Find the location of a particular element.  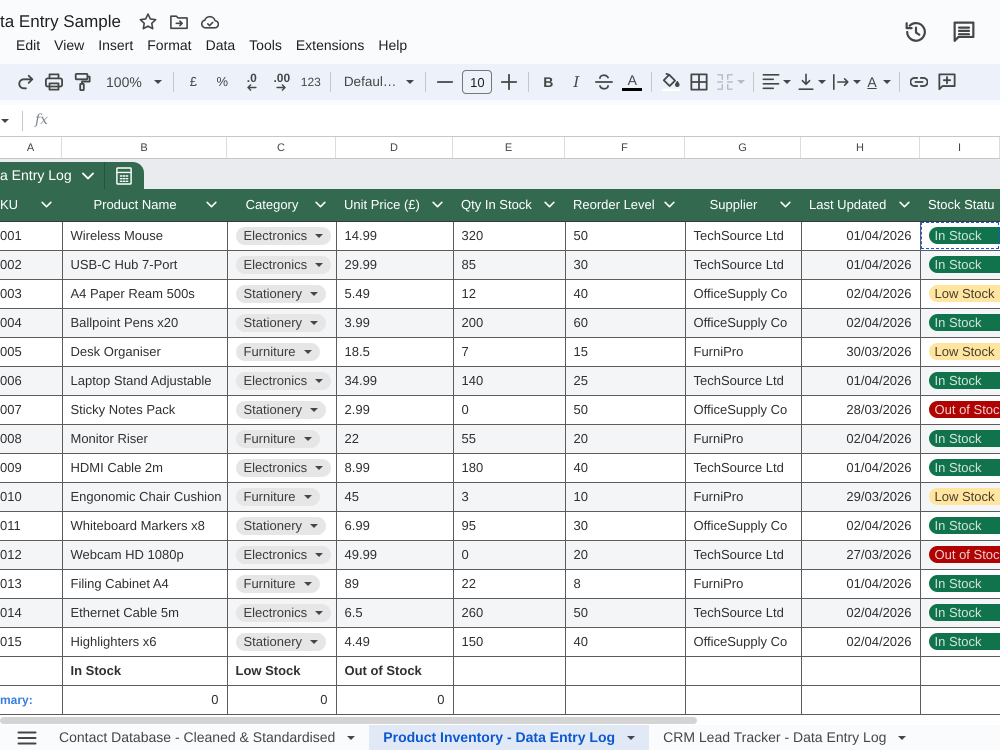

column-header: Product Name is located at coordinates (135, 205).